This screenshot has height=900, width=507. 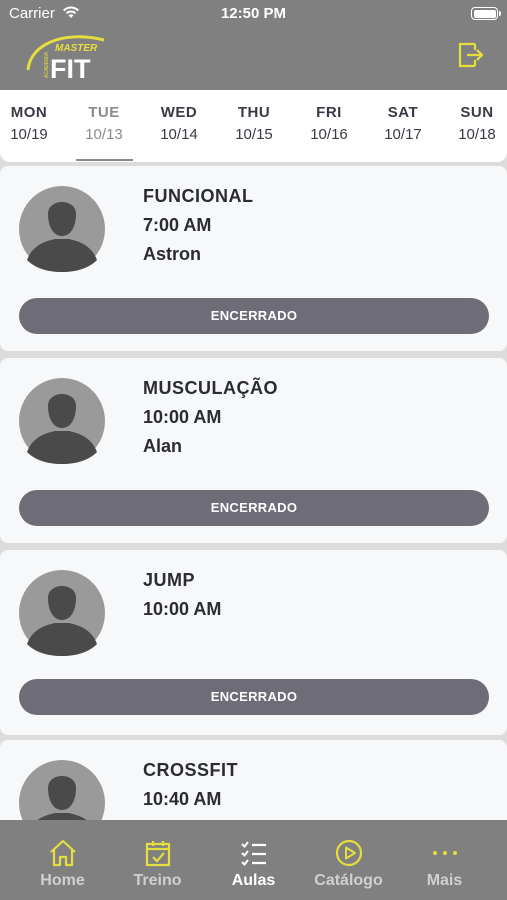 What do you see at coordinates (403, 112) in the screenshot?
I see `day-name: SAT` at bounding box center [403, 112].